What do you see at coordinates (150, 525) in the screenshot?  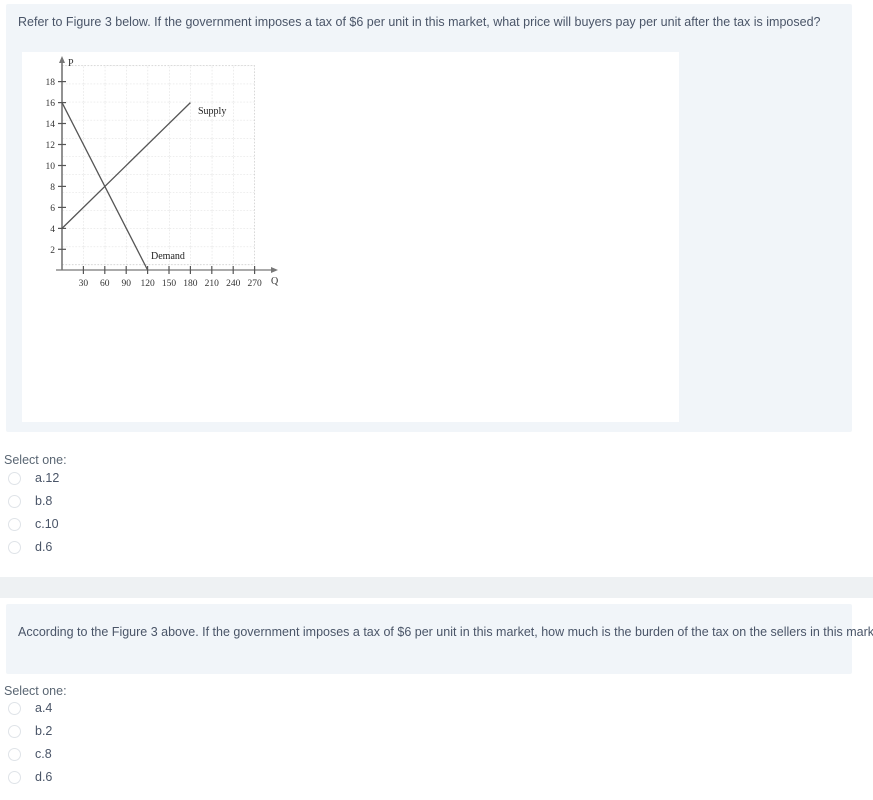 I see `answer-option-q1-c: c.10` at bounding box center [150, 525].